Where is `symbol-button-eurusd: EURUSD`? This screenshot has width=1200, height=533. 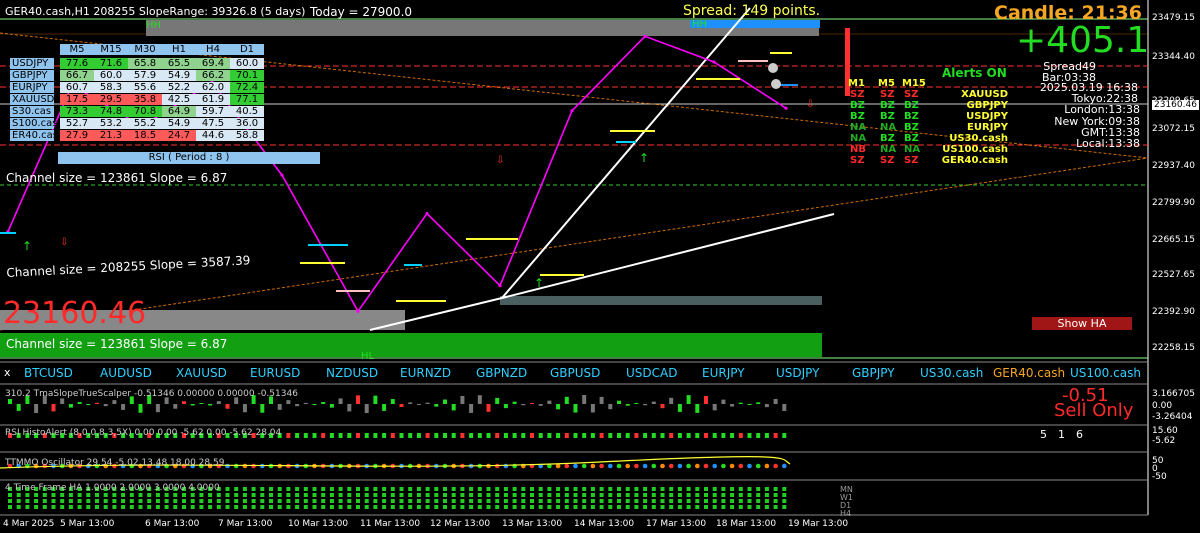 symbol-button-eurusd: EURUSD is located at coordinates (275, 373).